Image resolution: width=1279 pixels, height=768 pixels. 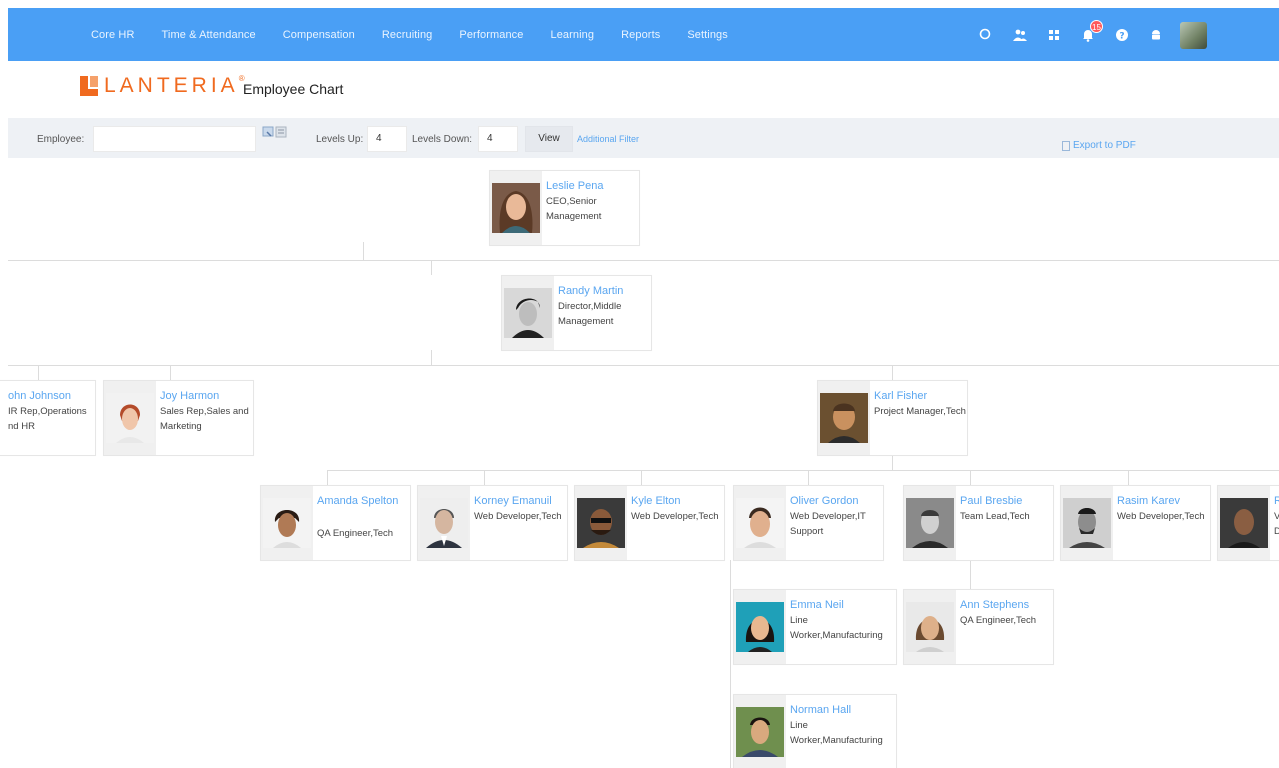 What do you see at coordinates (590, 314) in the screenshot?
I see `employee-title: Director,Middle Management` at bounding box center [590, 314].